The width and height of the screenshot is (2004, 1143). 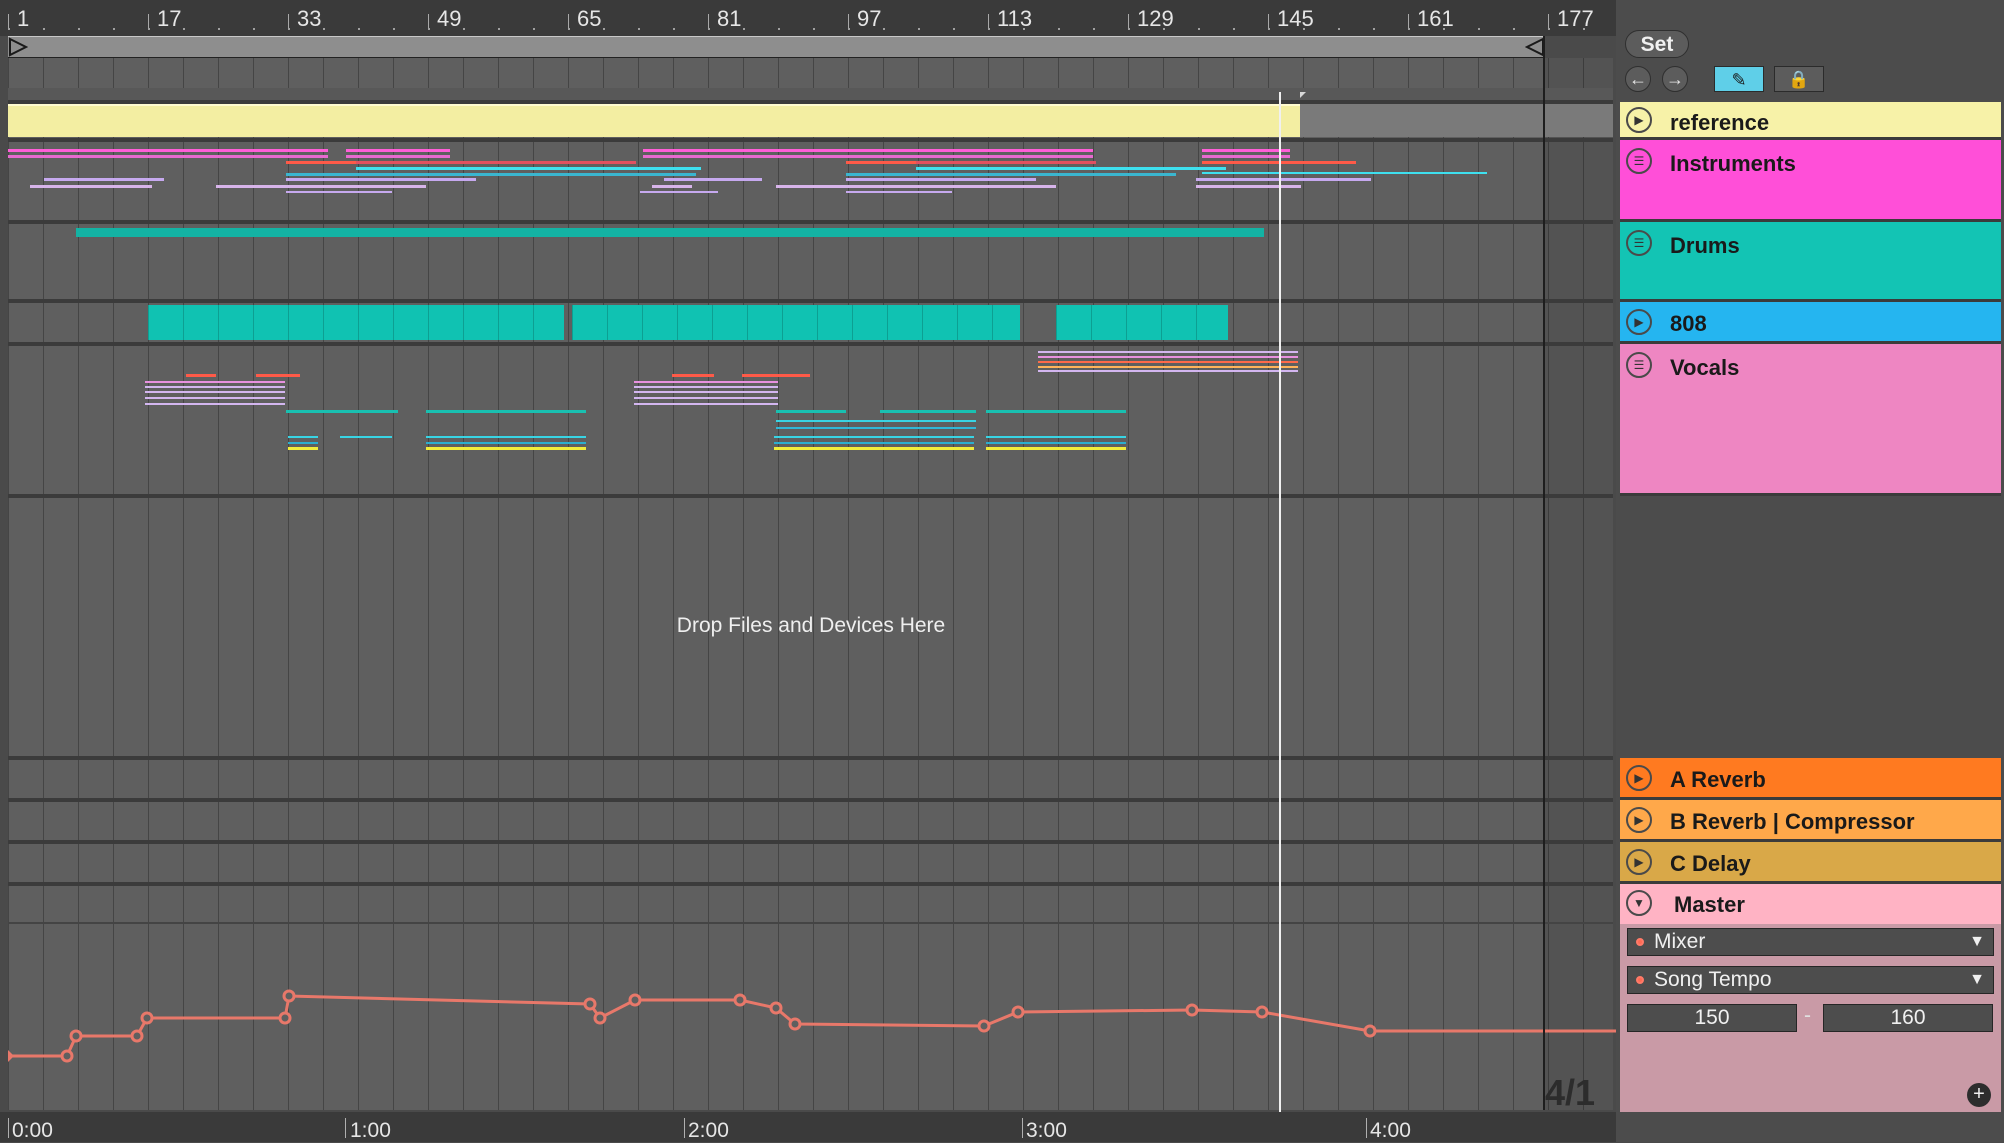 What do you see at coordinates (1705, 367) in the screenshot?
I see `track-name: Vocals` at bounding box center [1705, 367].